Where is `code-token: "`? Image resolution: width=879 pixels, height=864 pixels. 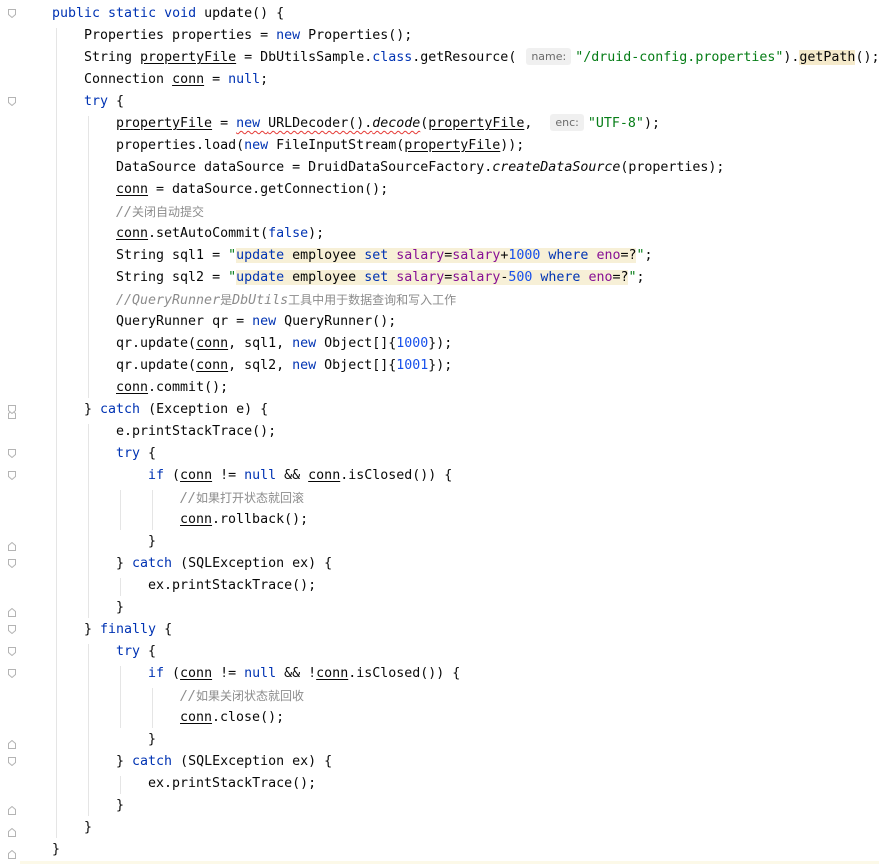 code-token: " is located at coordinates (232, 255).